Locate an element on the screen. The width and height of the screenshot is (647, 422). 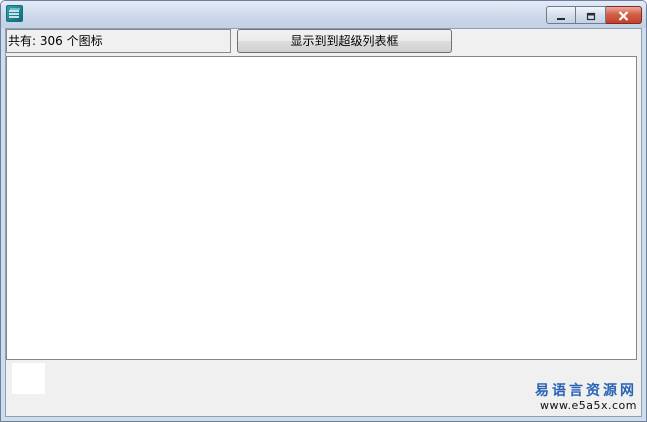
close-icon is located at coordinates (623, 15).